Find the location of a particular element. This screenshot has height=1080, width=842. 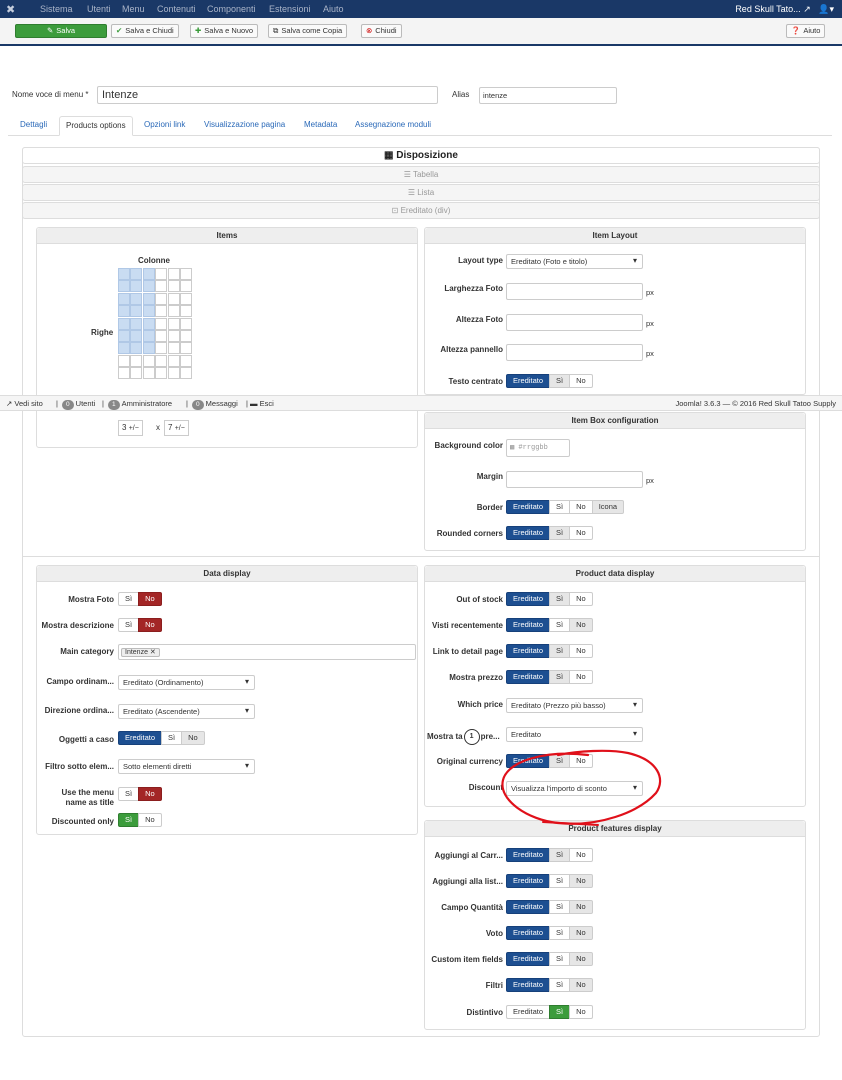

mostra-descrizione-toggle: Sì No is located at coordinates (140, 625).